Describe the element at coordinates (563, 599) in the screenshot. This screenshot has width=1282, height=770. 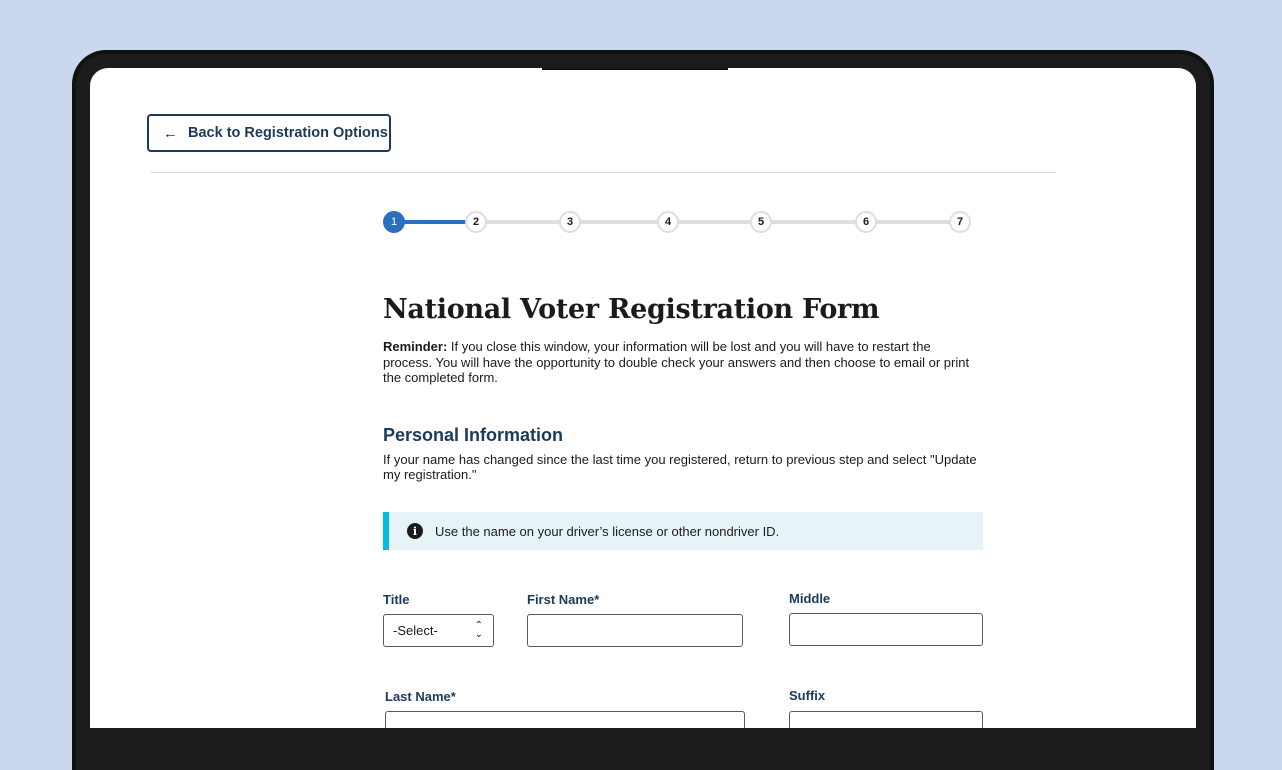
I see `first-name-label: First Name*` at that location.